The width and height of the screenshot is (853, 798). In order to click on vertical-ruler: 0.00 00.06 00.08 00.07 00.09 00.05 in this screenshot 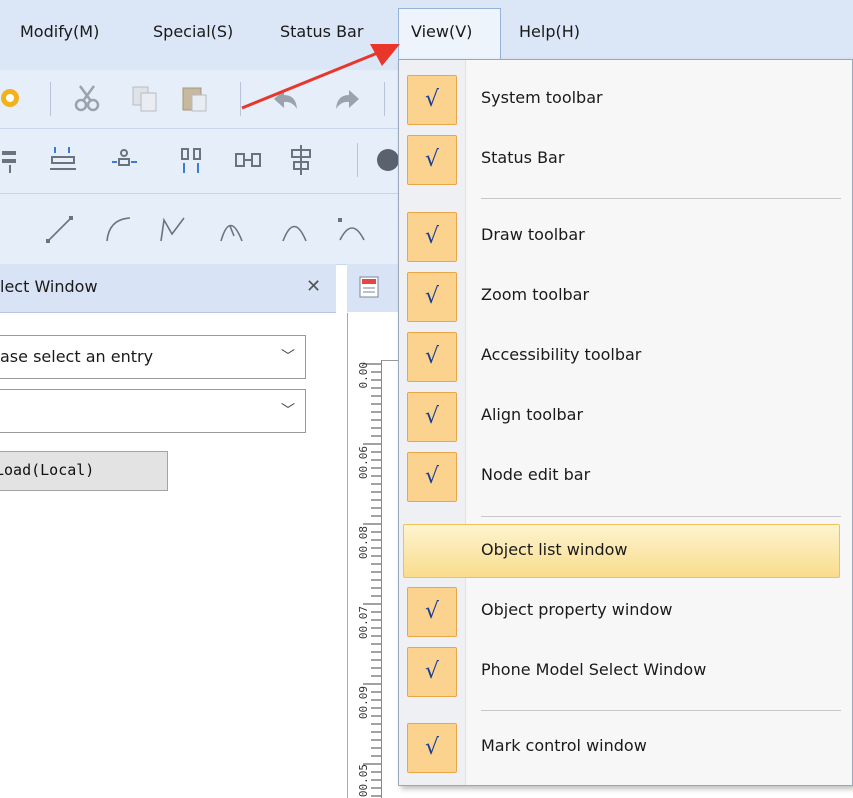, I will do `click(368, 579)`.